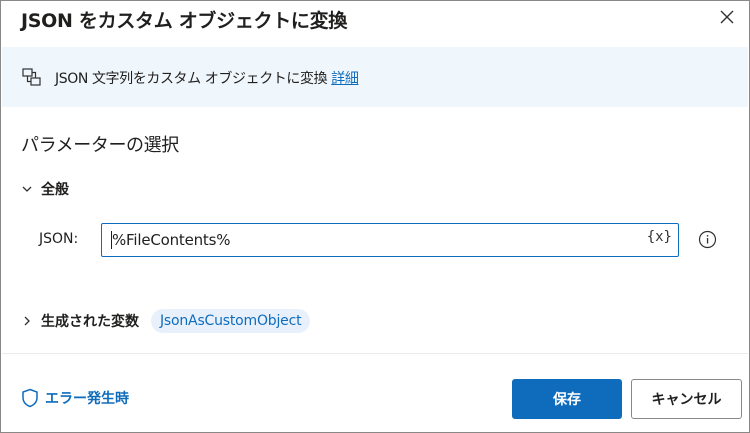 This screenshot has height=433, width=750. I want to click on json-input: %FileContents% {x}, so click(390, 240).